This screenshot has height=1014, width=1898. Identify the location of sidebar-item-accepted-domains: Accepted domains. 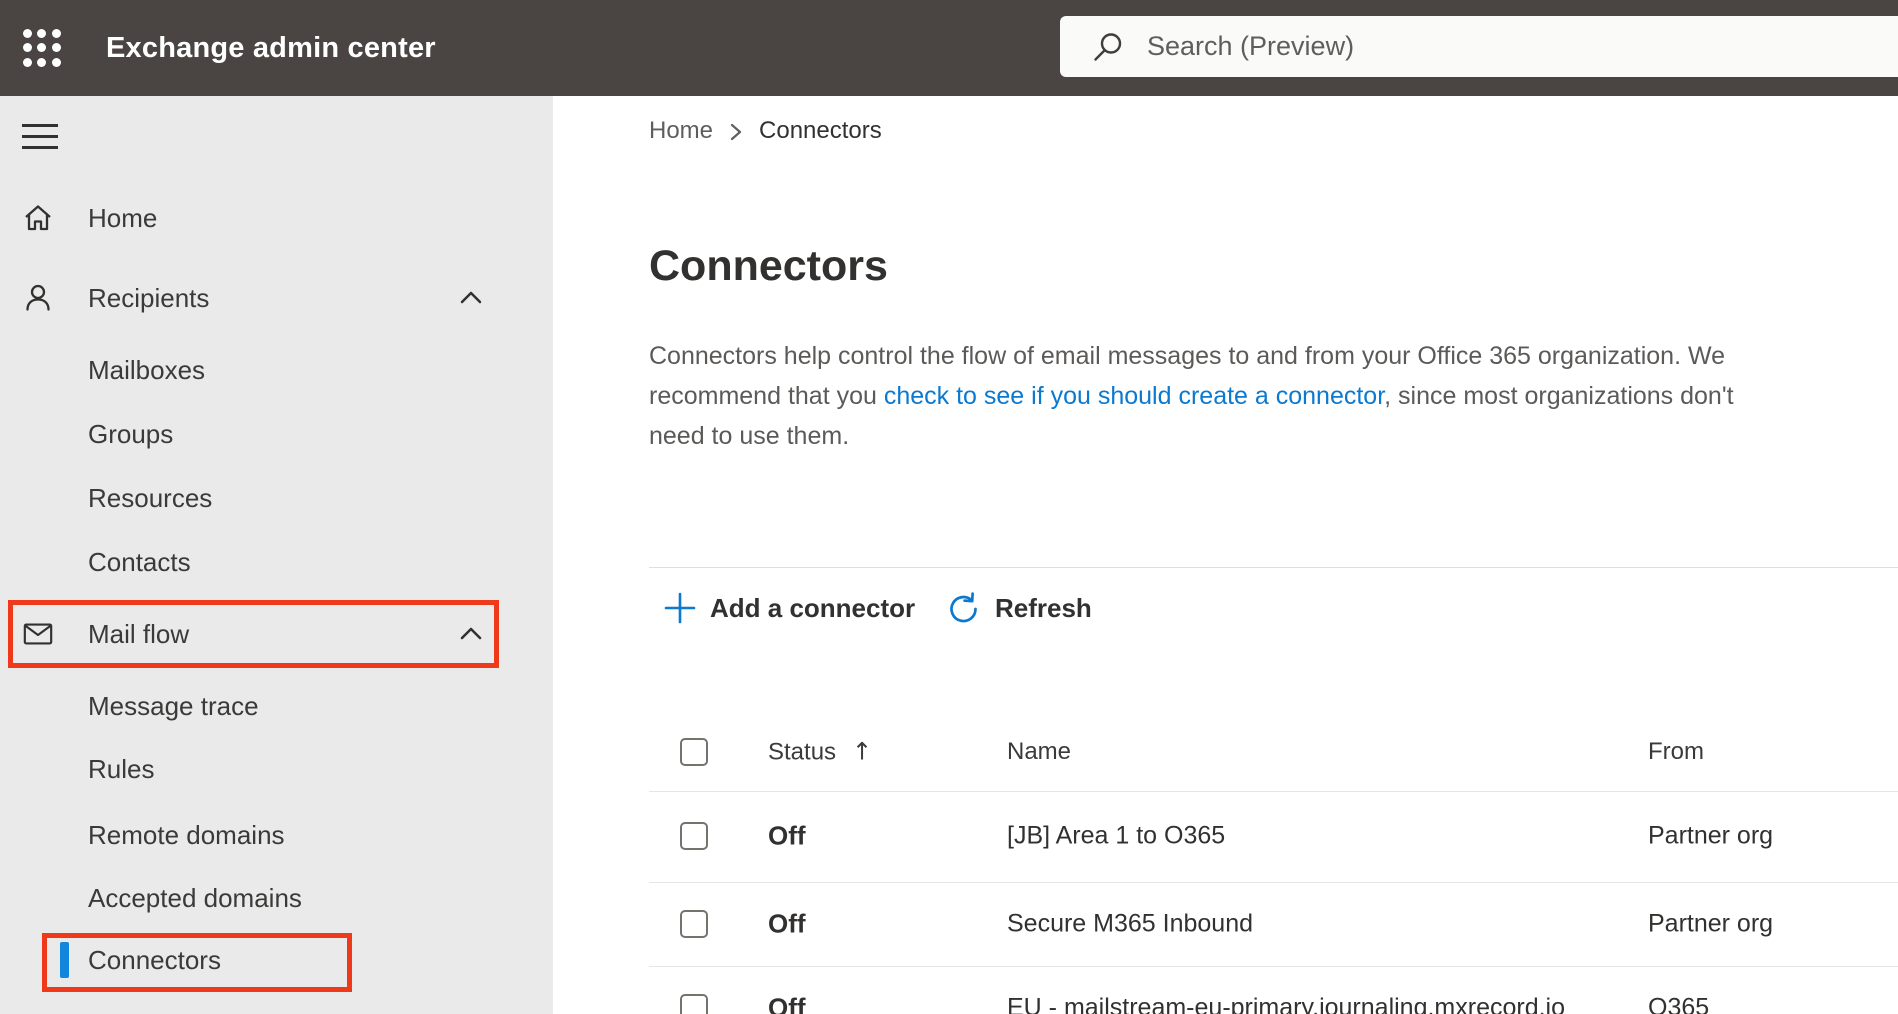
(276, 898).